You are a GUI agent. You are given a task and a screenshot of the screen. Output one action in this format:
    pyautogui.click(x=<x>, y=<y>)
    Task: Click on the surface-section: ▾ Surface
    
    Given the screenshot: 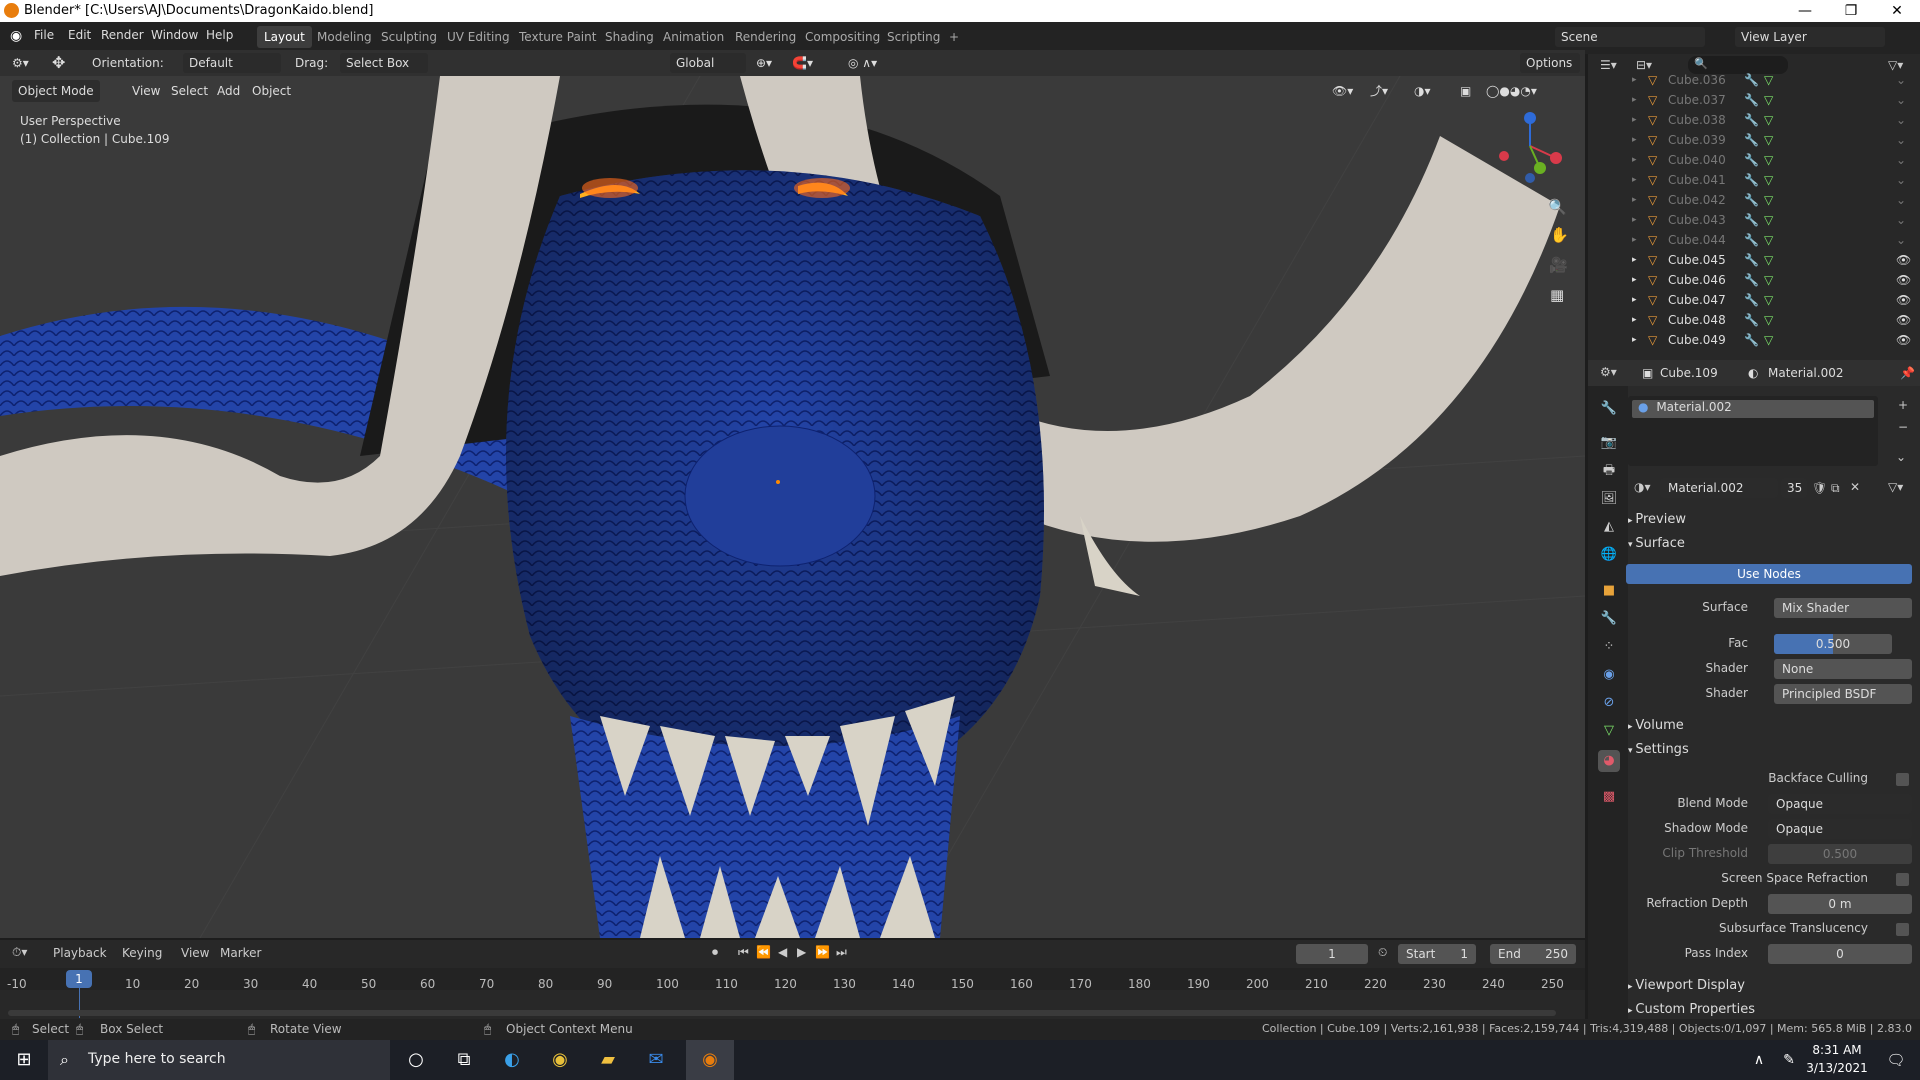 What is the action you would take?
    pyautogui.click(x=1656, y=543)
    